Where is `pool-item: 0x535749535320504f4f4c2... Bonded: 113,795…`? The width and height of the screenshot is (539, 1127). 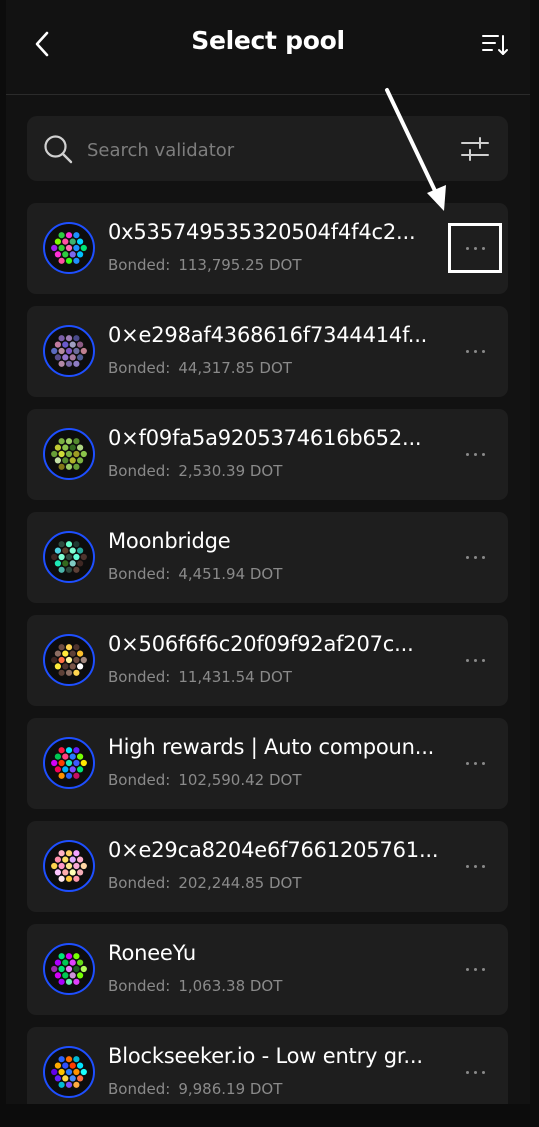
pool-item: 0x535749535320504f4f4c2... Bonded: 113,795… is located at coordinates (267, 248).